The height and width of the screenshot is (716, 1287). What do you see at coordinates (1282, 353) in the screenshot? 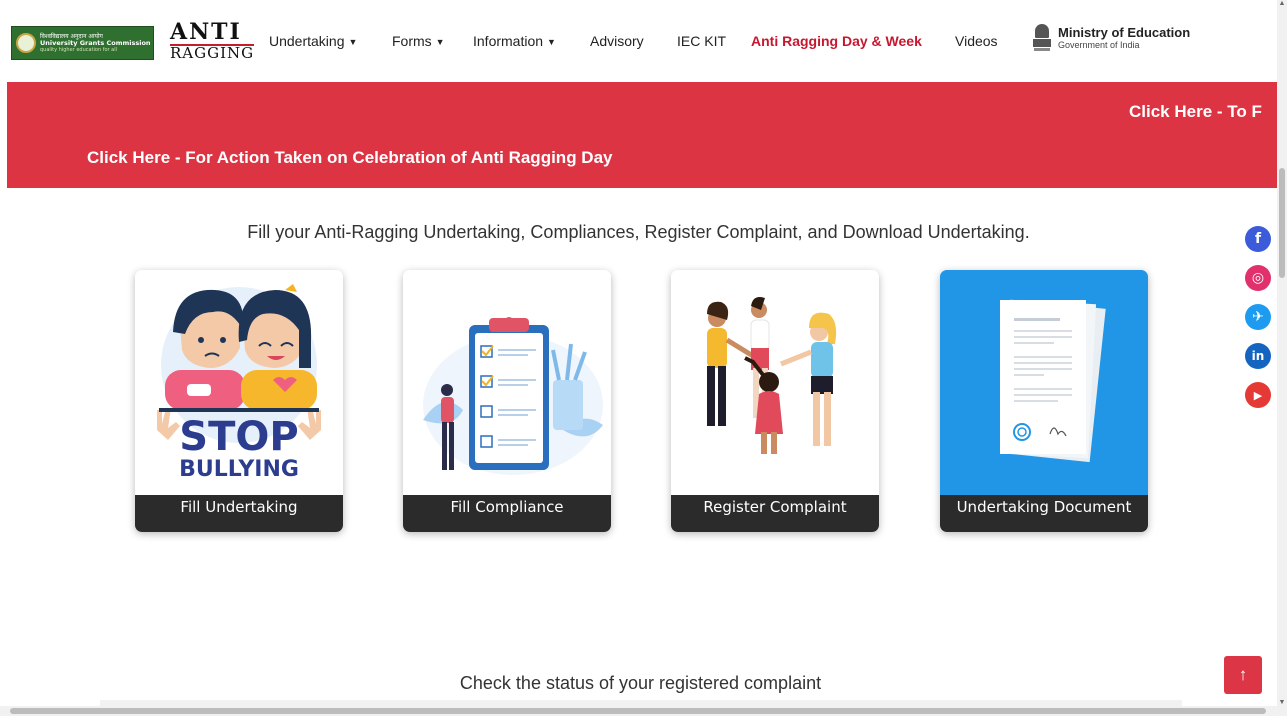
I see `vertical-scrollbar: ▲ ▼` at bounding box center [1282, 353].